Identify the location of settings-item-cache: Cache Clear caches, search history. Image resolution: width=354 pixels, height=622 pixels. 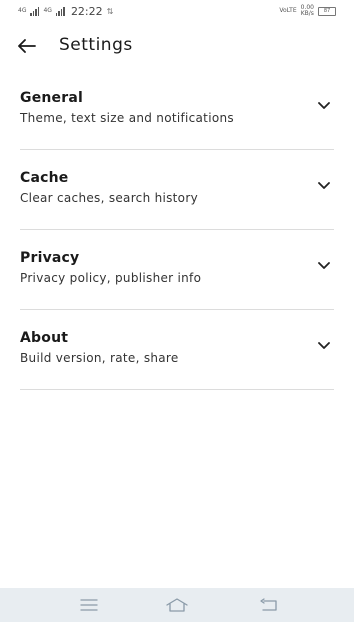
(177, 190).